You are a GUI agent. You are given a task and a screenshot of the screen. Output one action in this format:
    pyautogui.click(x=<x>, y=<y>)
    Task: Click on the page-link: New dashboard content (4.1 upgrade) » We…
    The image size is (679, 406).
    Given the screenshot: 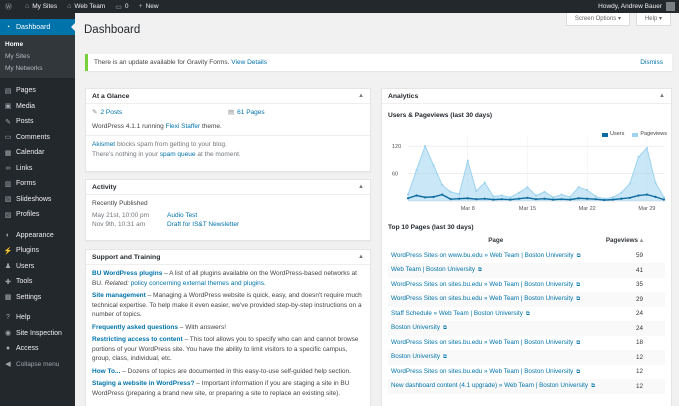 What is the action you would take?
    pyautogui.click(x=489, y=385)
    